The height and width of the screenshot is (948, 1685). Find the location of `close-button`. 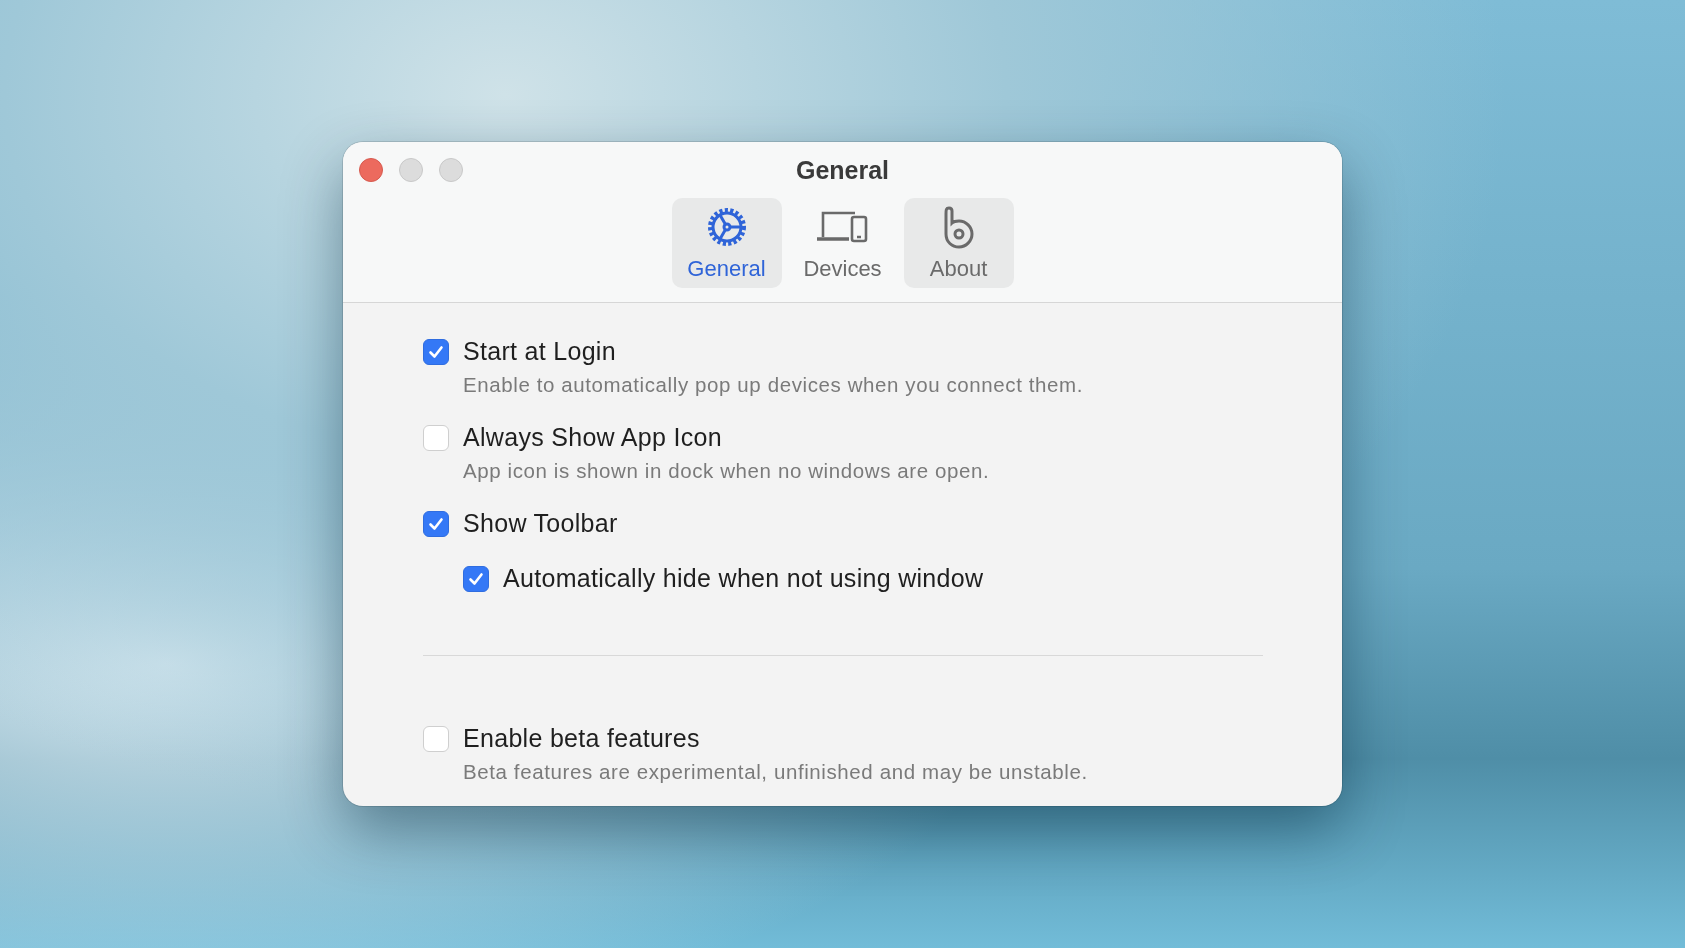

close-button is located at coordinates (371, 170).